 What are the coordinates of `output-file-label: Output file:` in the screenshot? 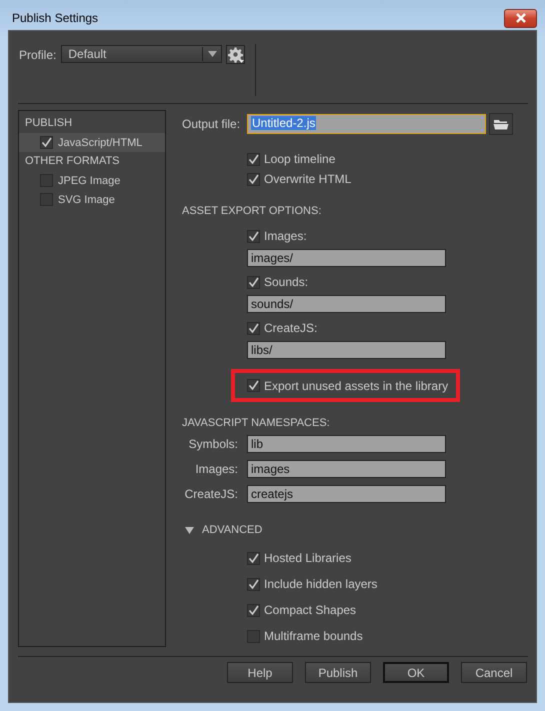 It's located at (212, 124).